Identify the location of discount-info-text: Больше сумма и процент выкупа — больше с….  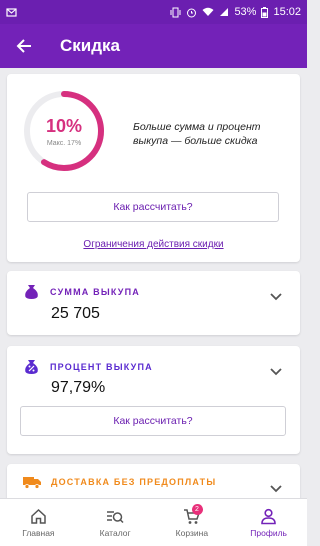
(197, 134).